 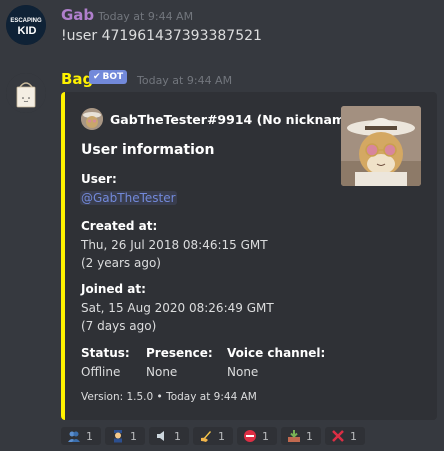 What do you see at coordinates (113, 289) in the screenshot?
I see `field-joined-name: Joined at:` at bounding box center [113, 289].